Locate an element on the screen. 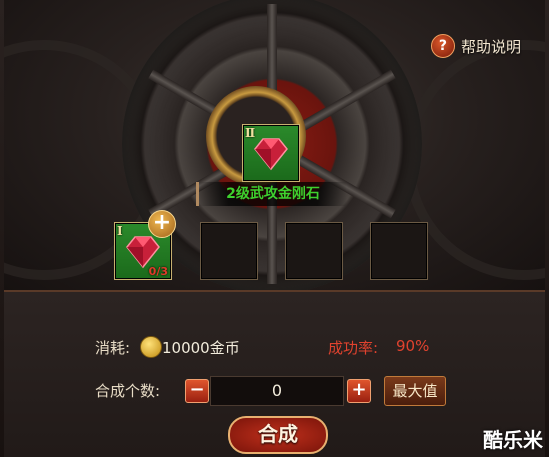 The height and width of the screenshot is (457, 549). help-label: 帮助说明 is located at coordinates (490, 46).